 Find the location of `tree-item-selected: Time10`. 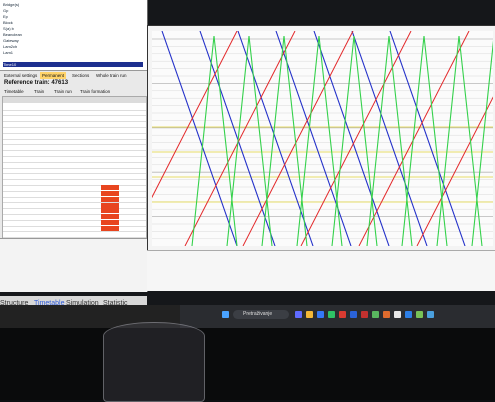

tree-item-selected: Time10 is located at coordinates (73, 64).